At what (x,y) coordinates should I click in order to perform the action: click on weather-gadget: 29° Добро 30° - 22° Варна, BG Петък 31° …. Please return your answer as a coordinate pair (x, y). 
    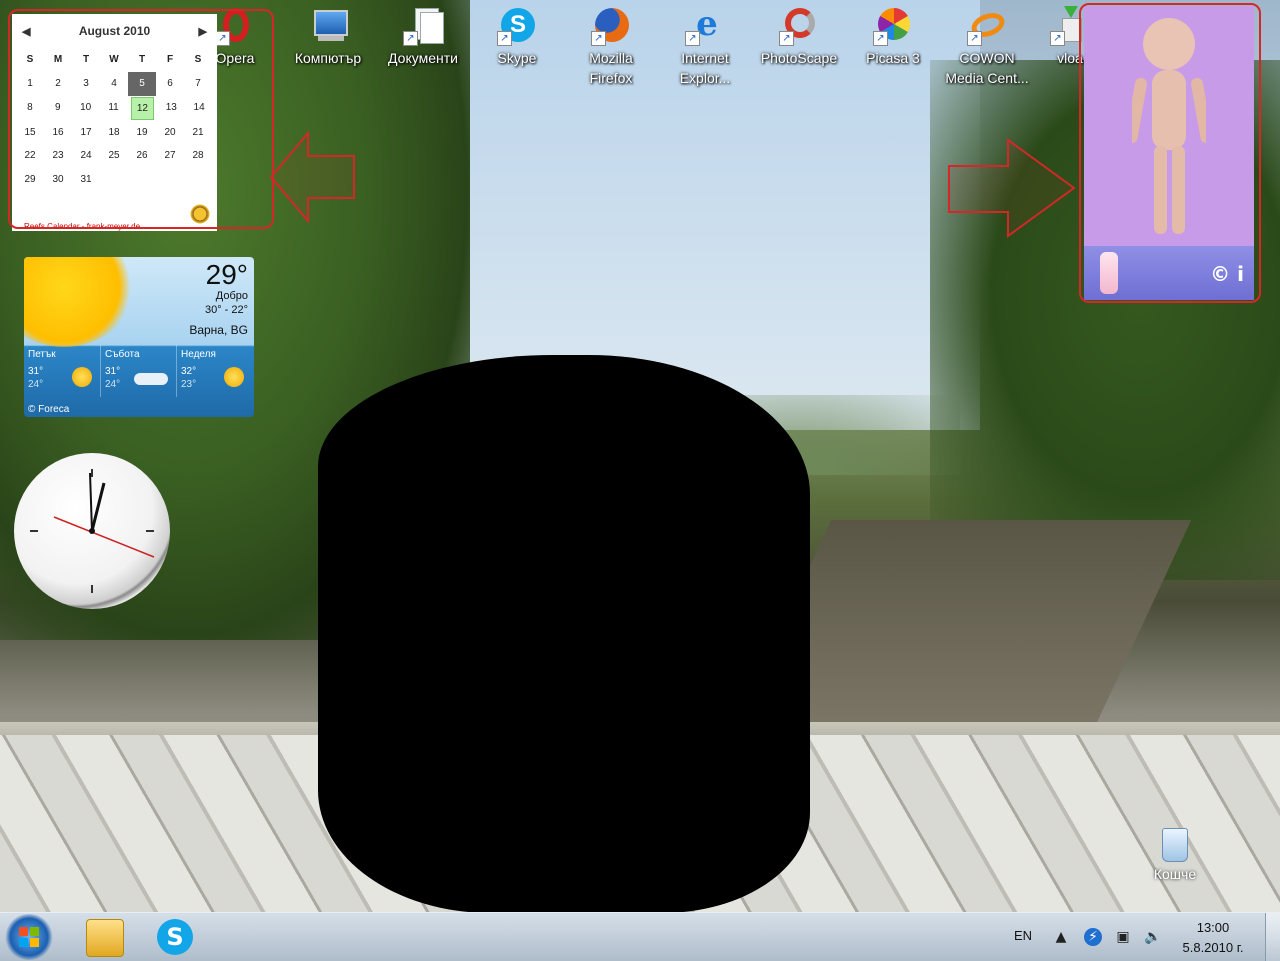
    Looking at the image, I should click on (139, 337).